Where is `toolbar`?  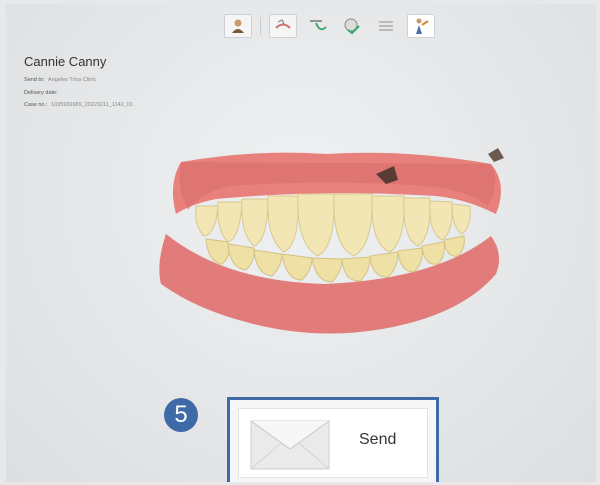 toolbar is located at coordinates (333, 26).